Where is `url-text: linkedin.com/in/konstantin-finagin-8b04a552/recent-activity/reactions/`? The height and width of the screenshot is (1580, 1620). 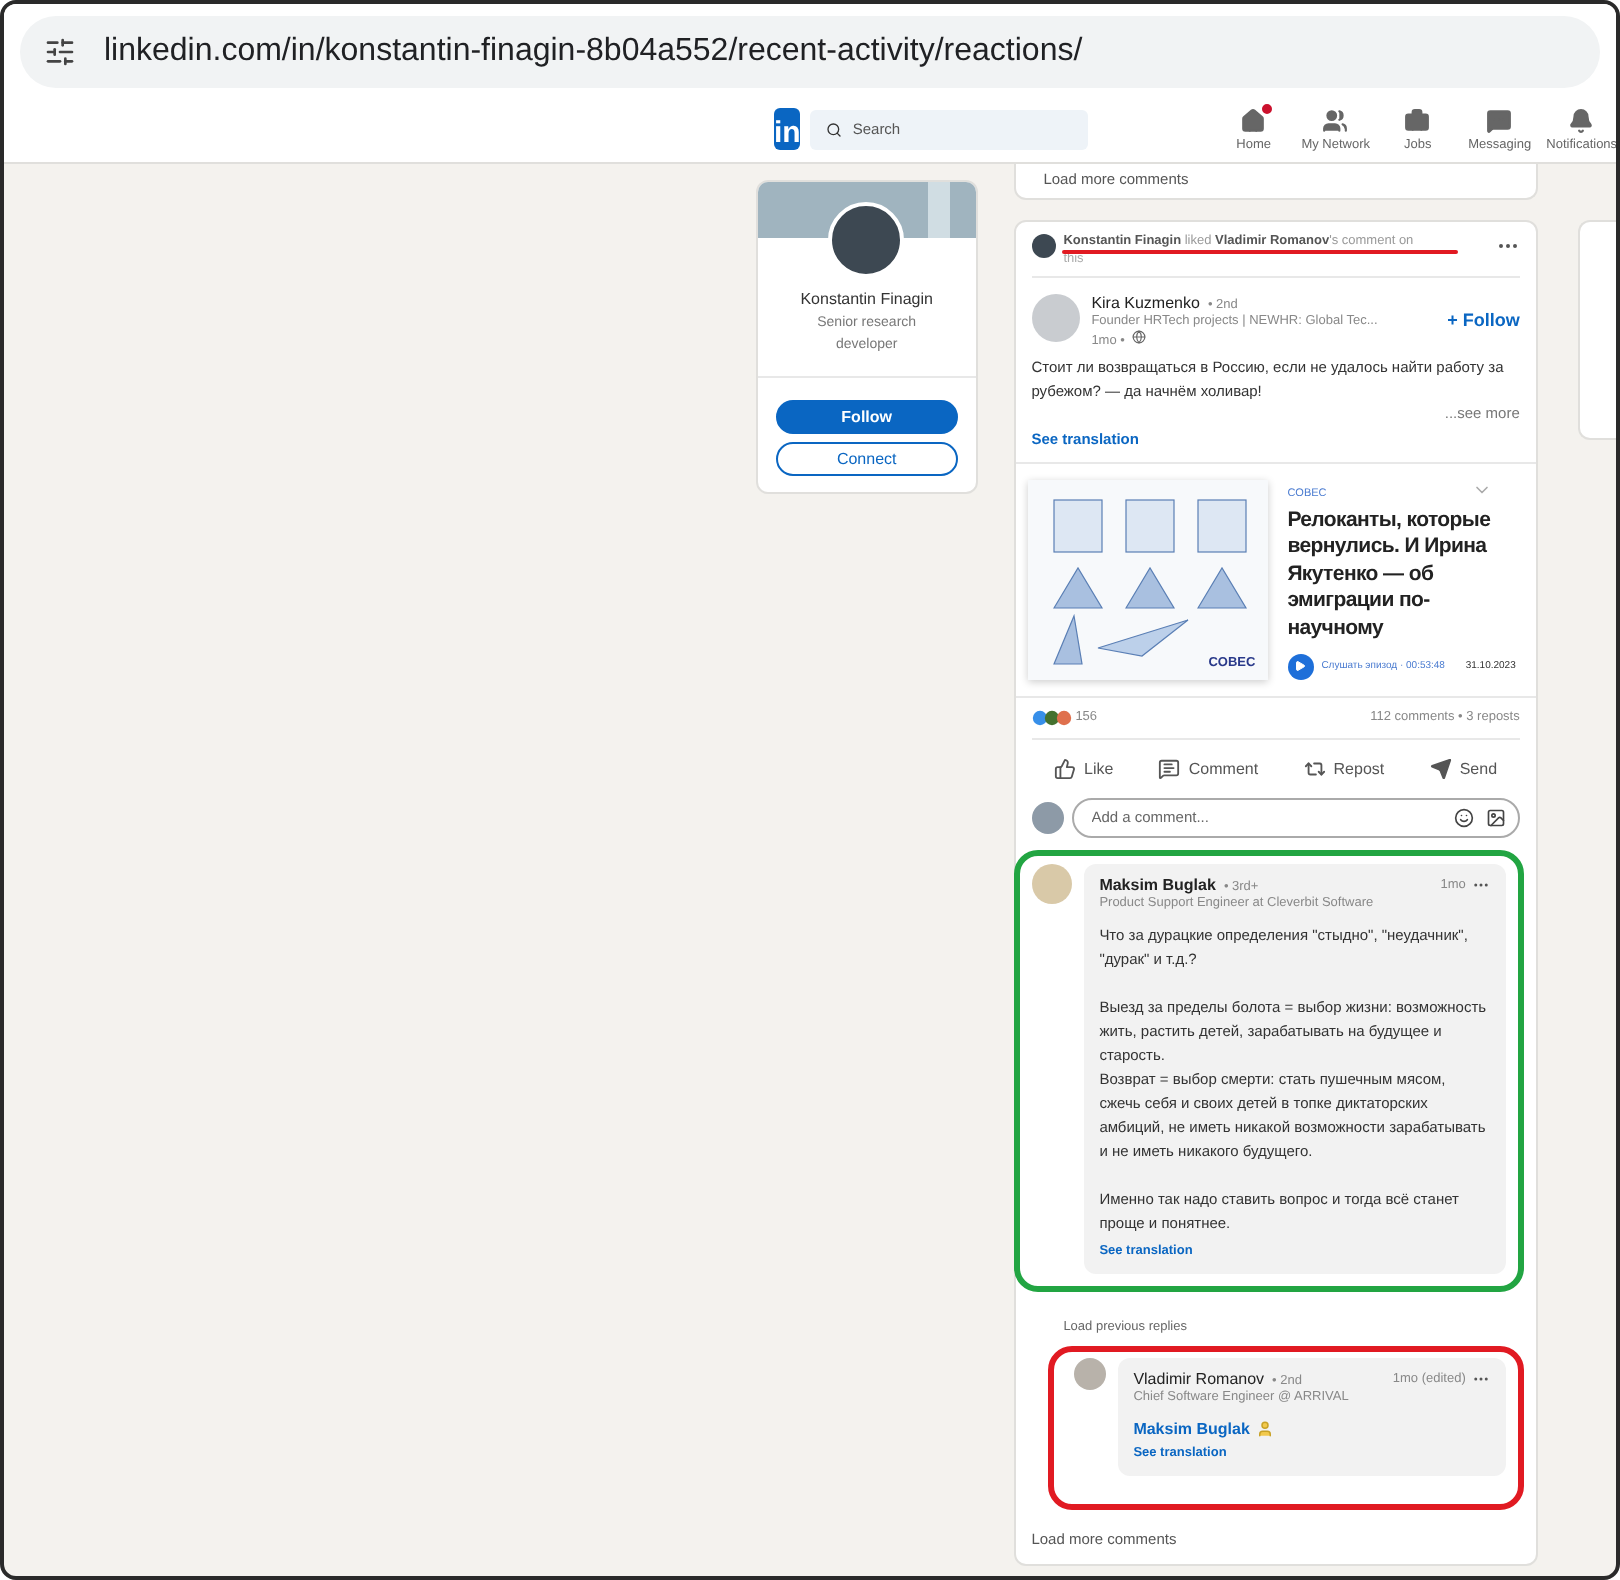 url-text: linkedin.com/in/konstantin-finagin-8b04a552/recent-activity/reactions/ is located at coordinates (593, 52).